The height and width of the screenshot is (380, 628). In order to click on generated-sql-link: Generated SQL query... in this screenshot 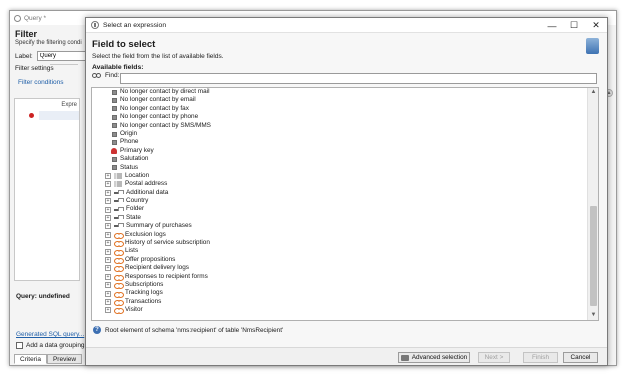, I will do `click(50, 334)`.